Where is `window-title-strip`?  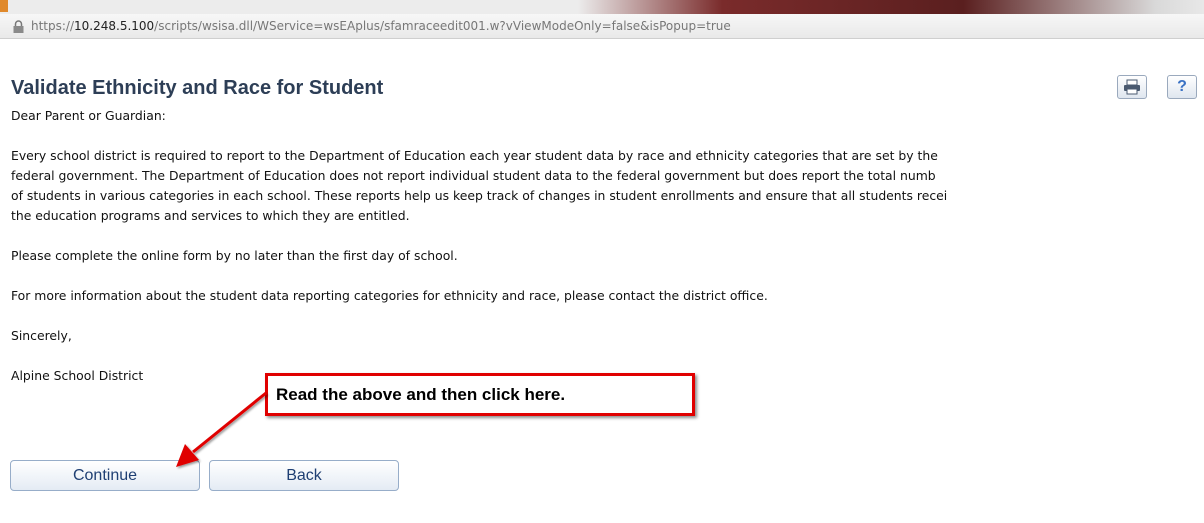
window-title-strip is located at coordinates (602, 7).